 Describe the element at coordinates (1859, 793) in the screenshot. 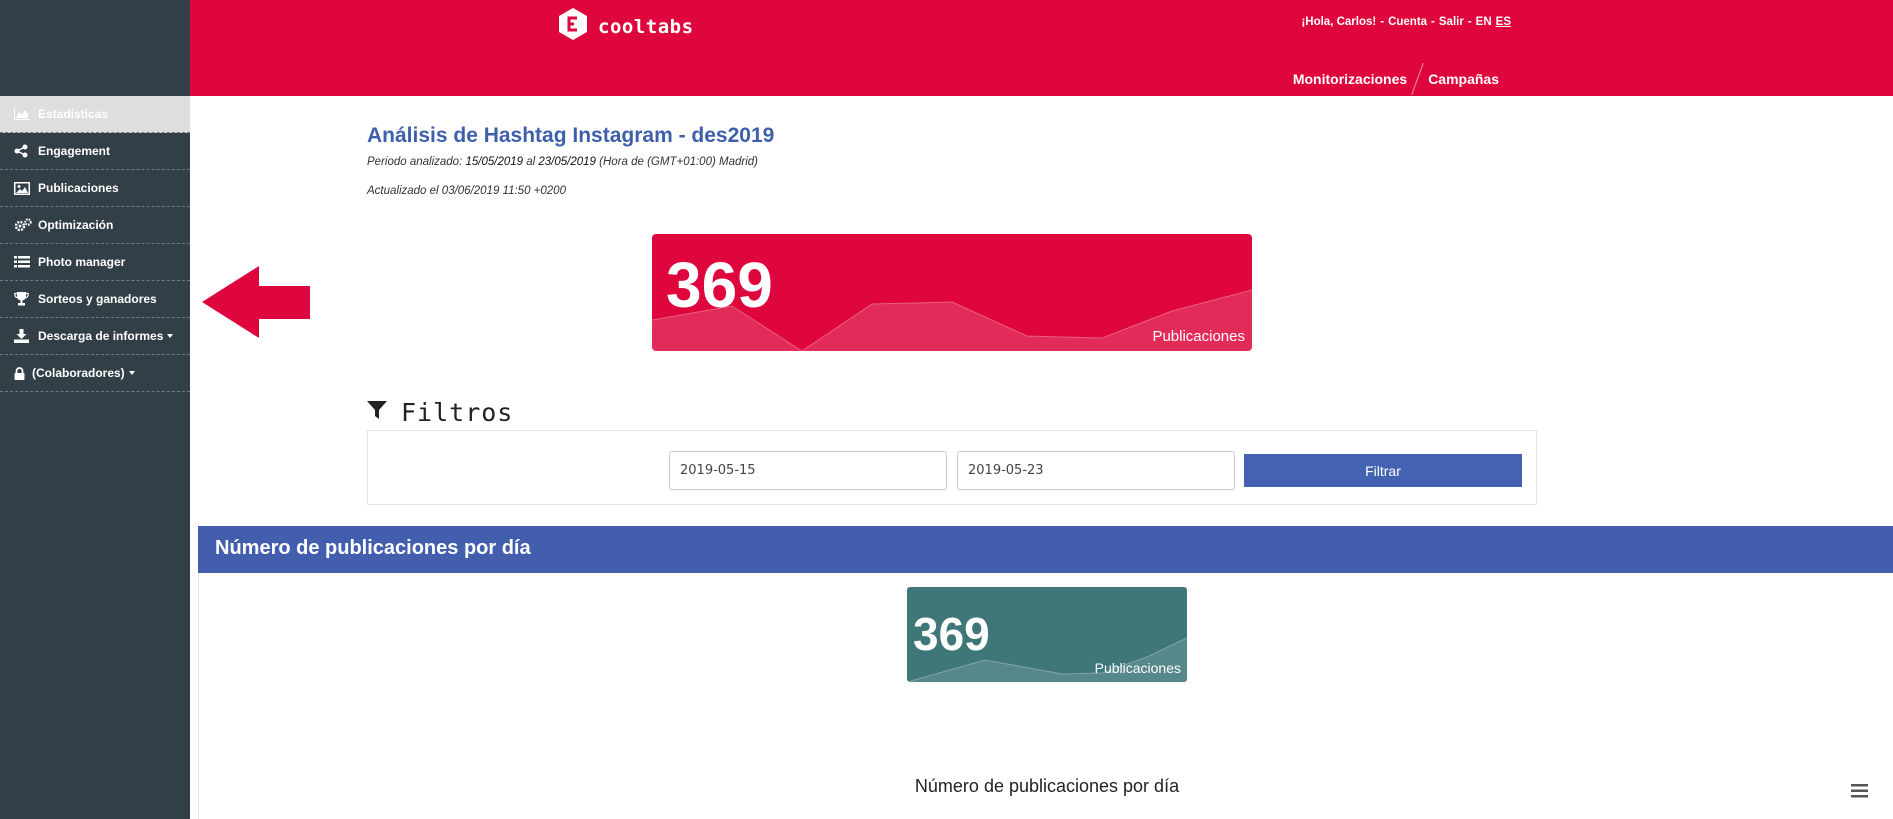

I see `hamburger-menu-icon` at that location.